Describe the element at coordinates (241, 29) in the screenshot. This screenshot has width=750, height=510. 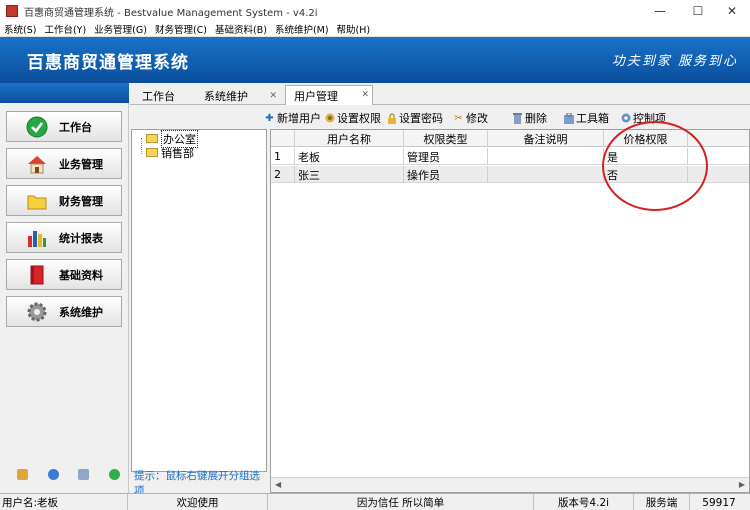
I see `menu-basedata: 基础资料(B)` at that location.